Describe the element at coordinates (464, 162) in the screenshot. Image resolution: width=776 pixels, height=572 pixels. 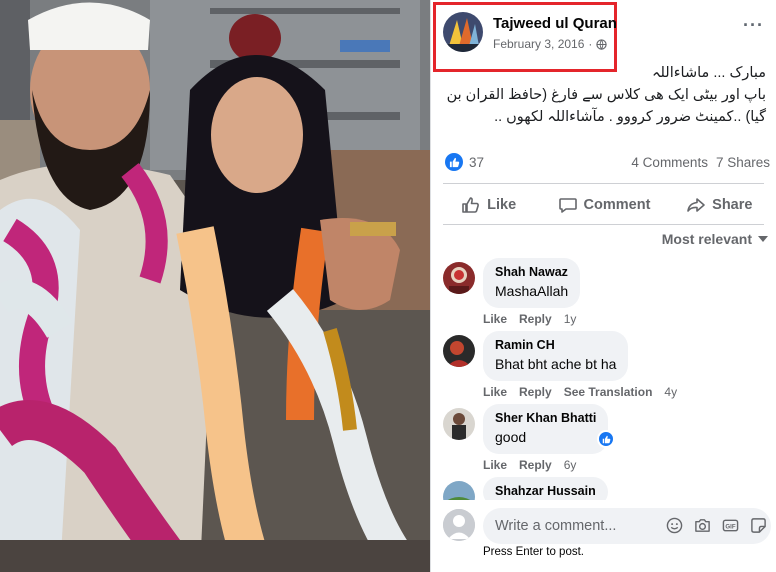
I see `reactions-summary: 37` at that location.